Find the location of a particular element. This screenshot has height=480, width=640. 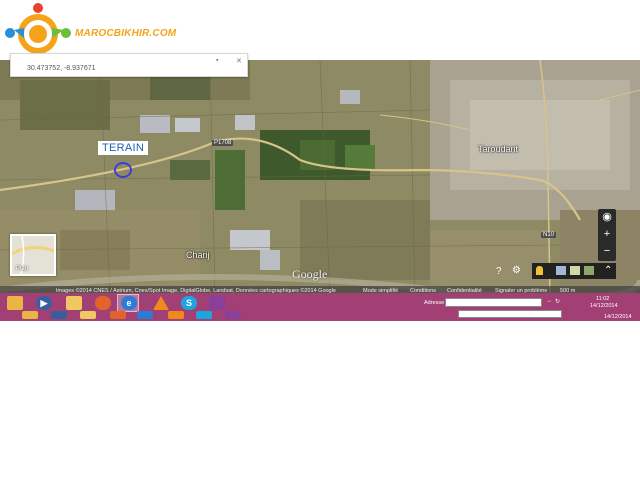

firefox-icon is located at coordinates (103, 303).